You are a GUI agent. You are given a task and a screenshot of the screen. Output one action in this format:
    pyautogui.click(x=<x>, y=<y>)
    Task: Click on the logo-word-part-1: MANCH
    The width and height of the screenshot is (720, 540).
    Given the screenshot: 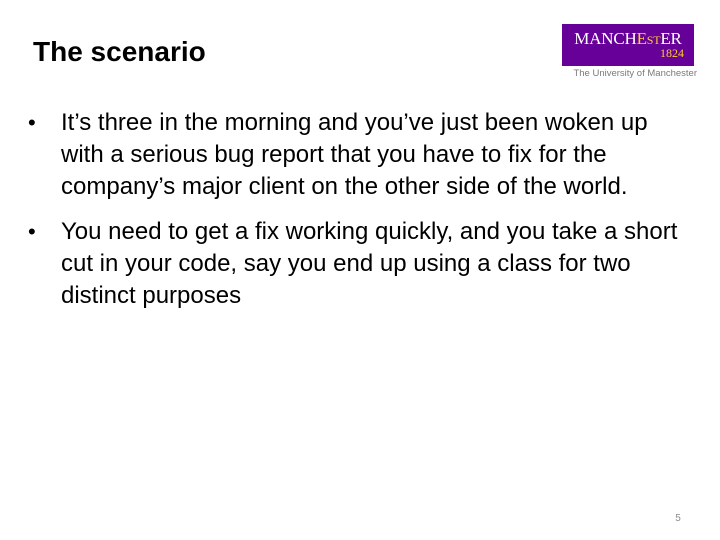 What is the action you would take?
    pyautogui.click(x=605, y=38)
    